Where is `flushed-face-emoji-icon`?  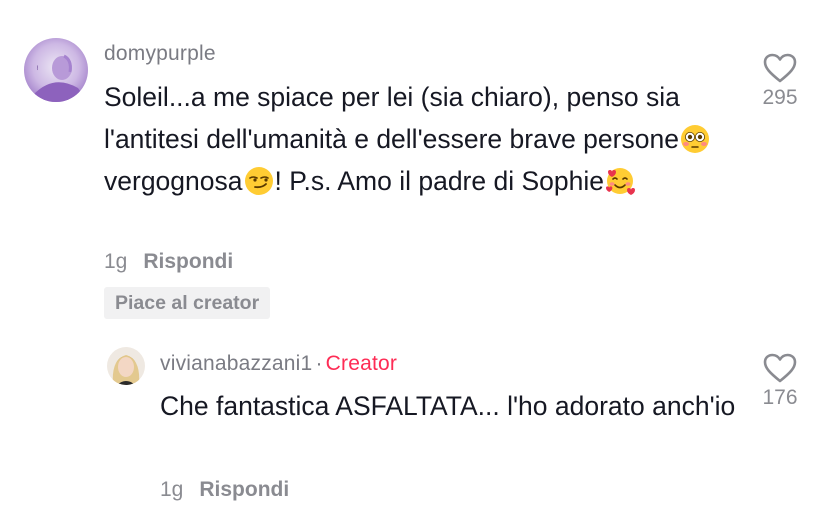
flushed-face-emoji-icon is located at coordinates (694, 139).